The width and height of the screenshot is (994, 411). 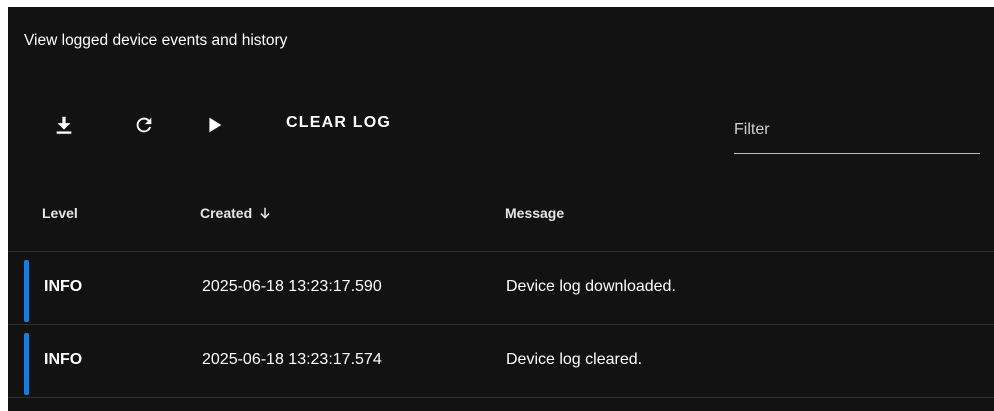 I want to click on column-label-level: Level, so click(x=60, y=213).